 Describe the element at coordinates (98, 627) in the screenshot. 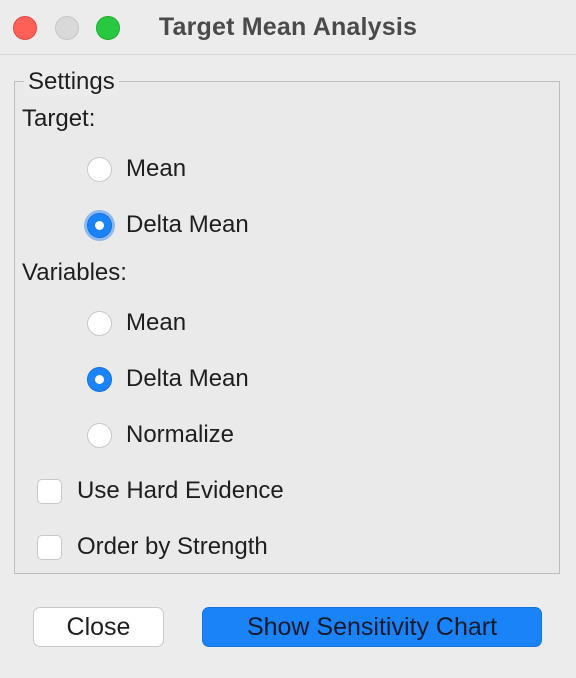

I see `close-button: Close` at that location.